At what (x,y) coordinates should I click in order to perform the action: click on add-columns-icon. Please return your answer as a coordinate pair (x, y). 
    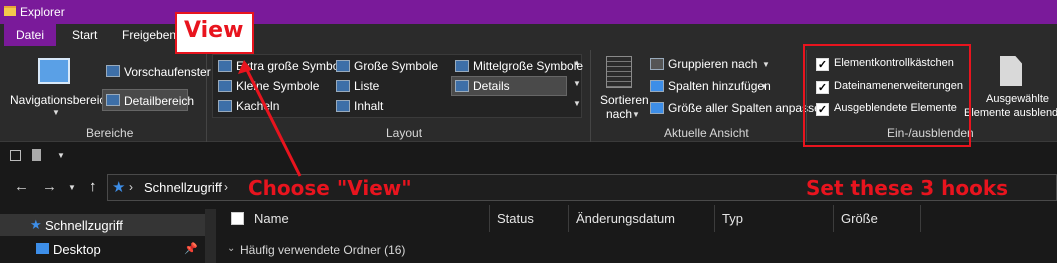
    Looking at the image, I should click on (657, 86).